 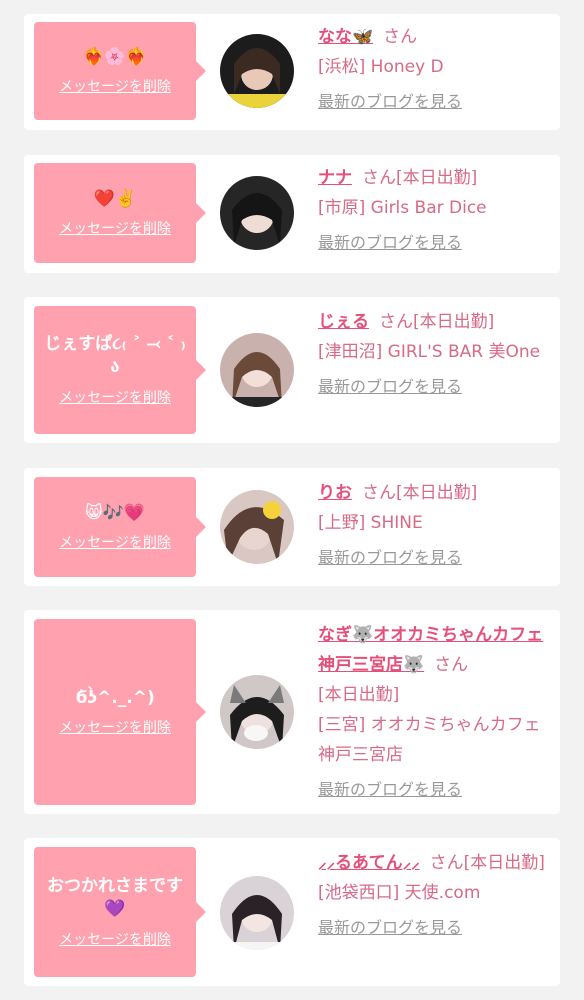 What do you see at coordinates (115, 512) in the screenshot?
I see `message-text: 😸🎶💗` at bounding box center [115, 512].